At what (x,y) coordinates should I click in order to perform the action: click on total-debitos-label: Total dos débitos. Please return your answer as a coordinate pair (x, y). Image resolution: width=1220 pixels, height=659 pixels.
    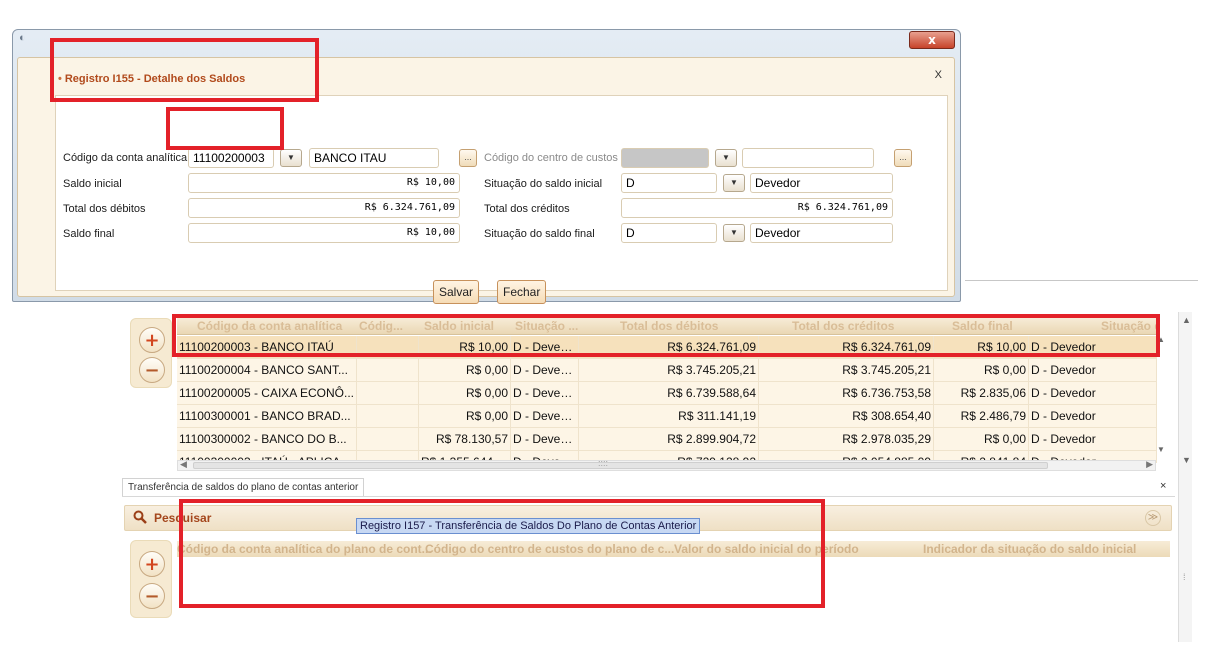
    Looking at the image, I should click on (104, 209).